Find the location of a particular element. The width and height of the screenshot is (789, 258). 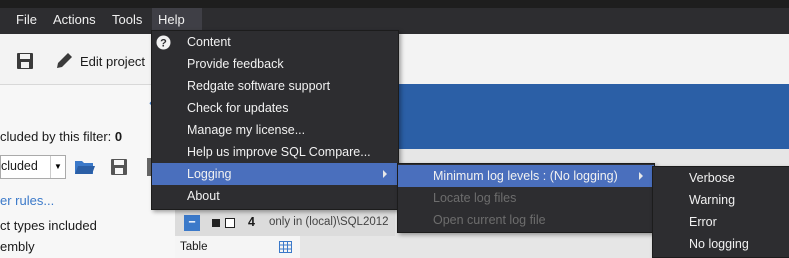

menu-item-feedback: Provide feedback is located at coordinates (275, 64).